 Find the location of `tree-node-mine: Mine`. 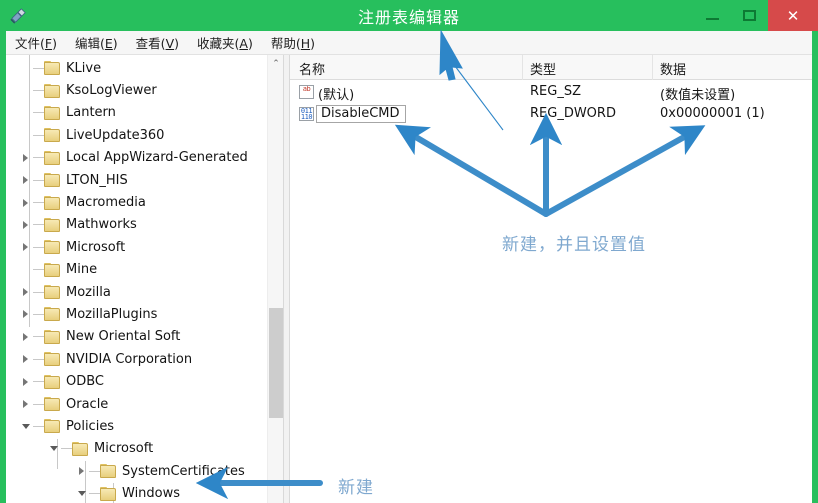

tree-node-mine: Mine is located at coordinates (137, 270).